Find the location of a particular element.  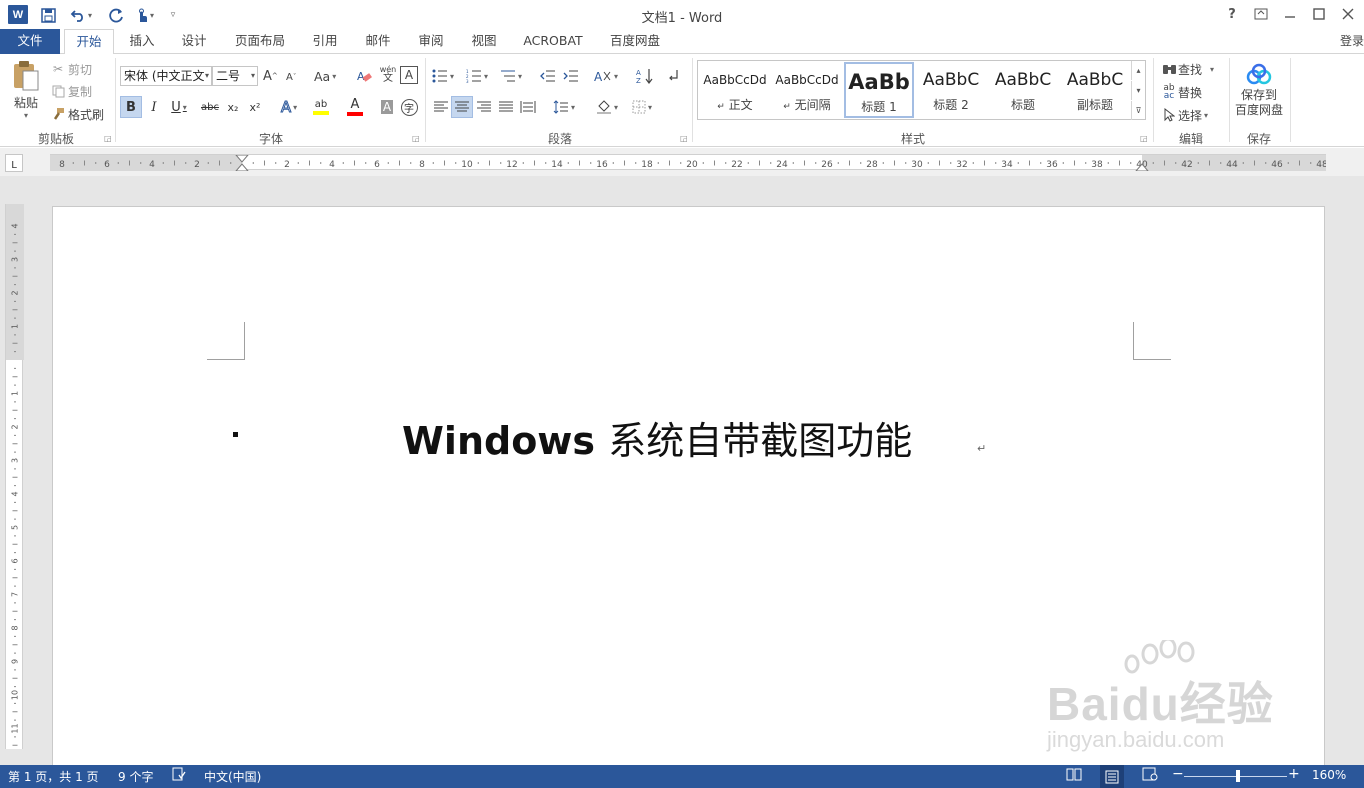

print-layout-icon is located at coordinates (1112, 776).